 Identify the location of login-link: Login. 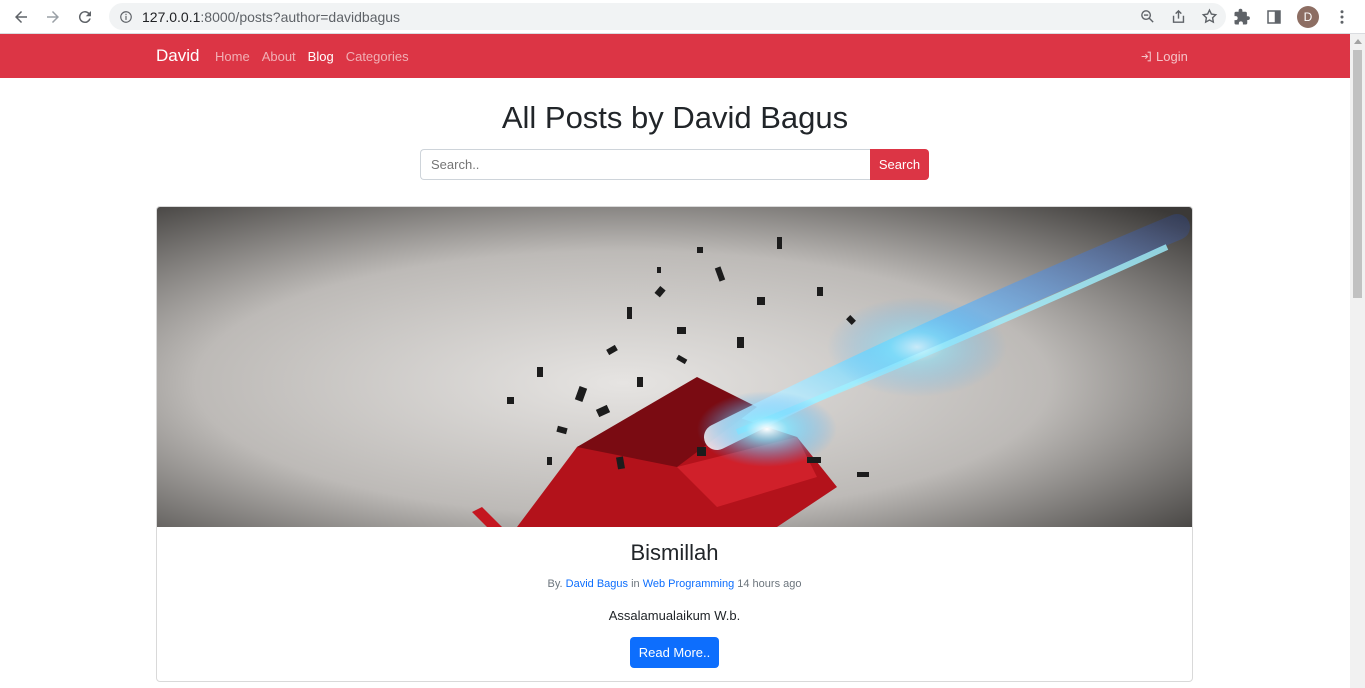
(1164, 56).